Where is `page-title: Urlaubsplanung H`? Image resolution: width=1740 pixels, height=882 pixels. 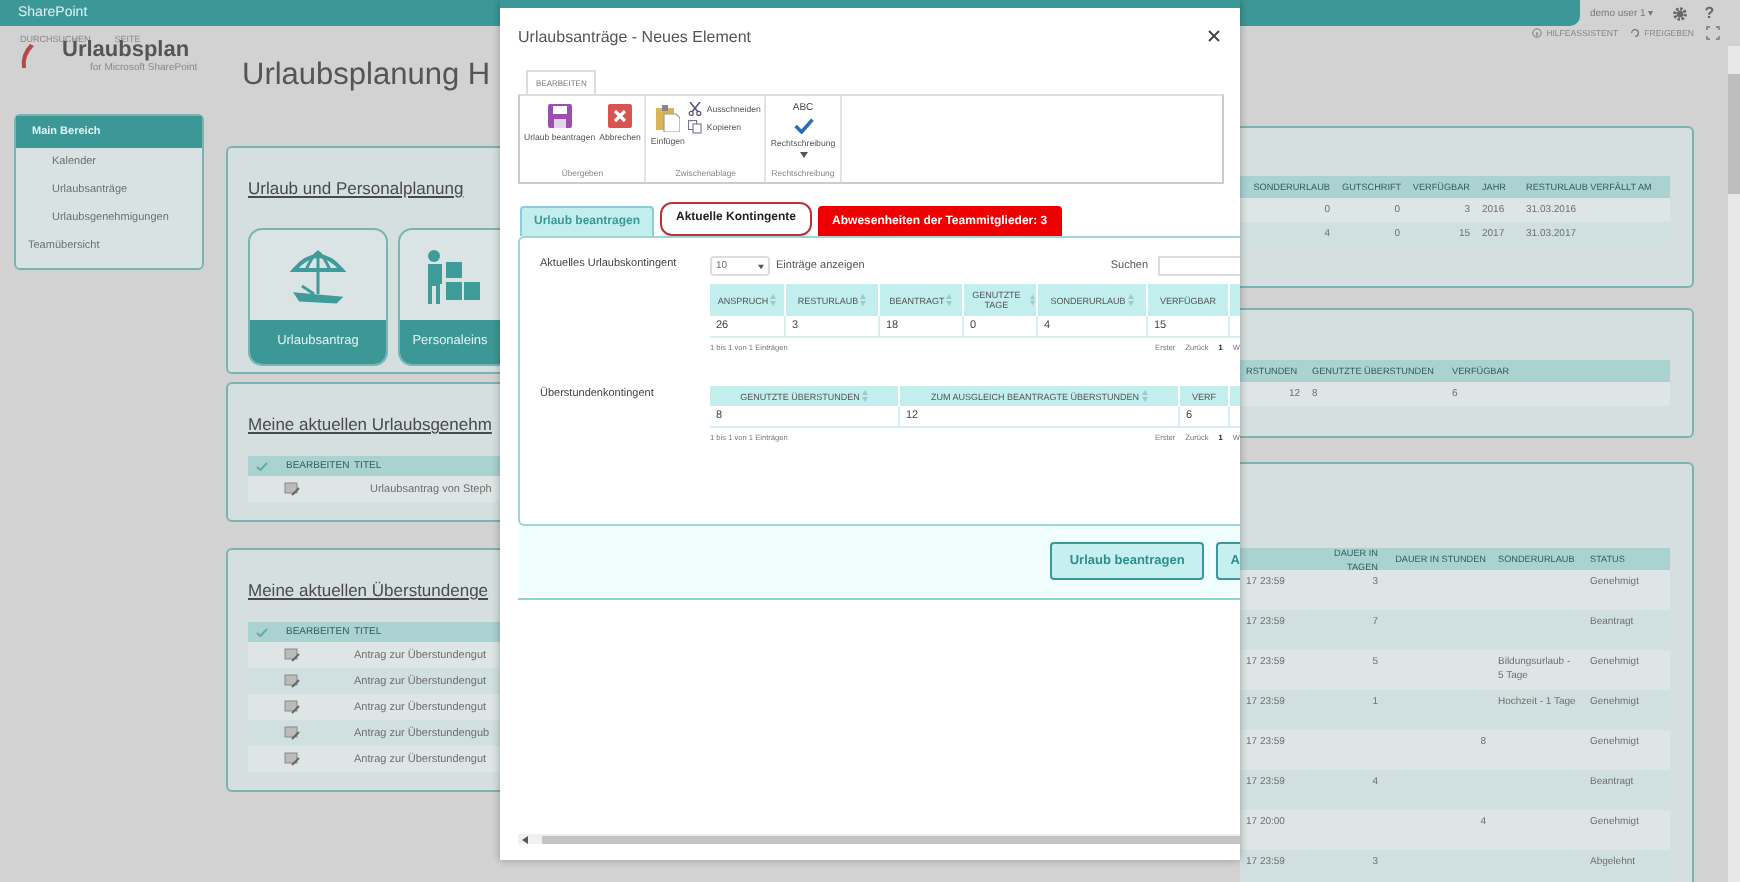 page-title: Urlaubsplanung H is located at coordinates (366, 76).